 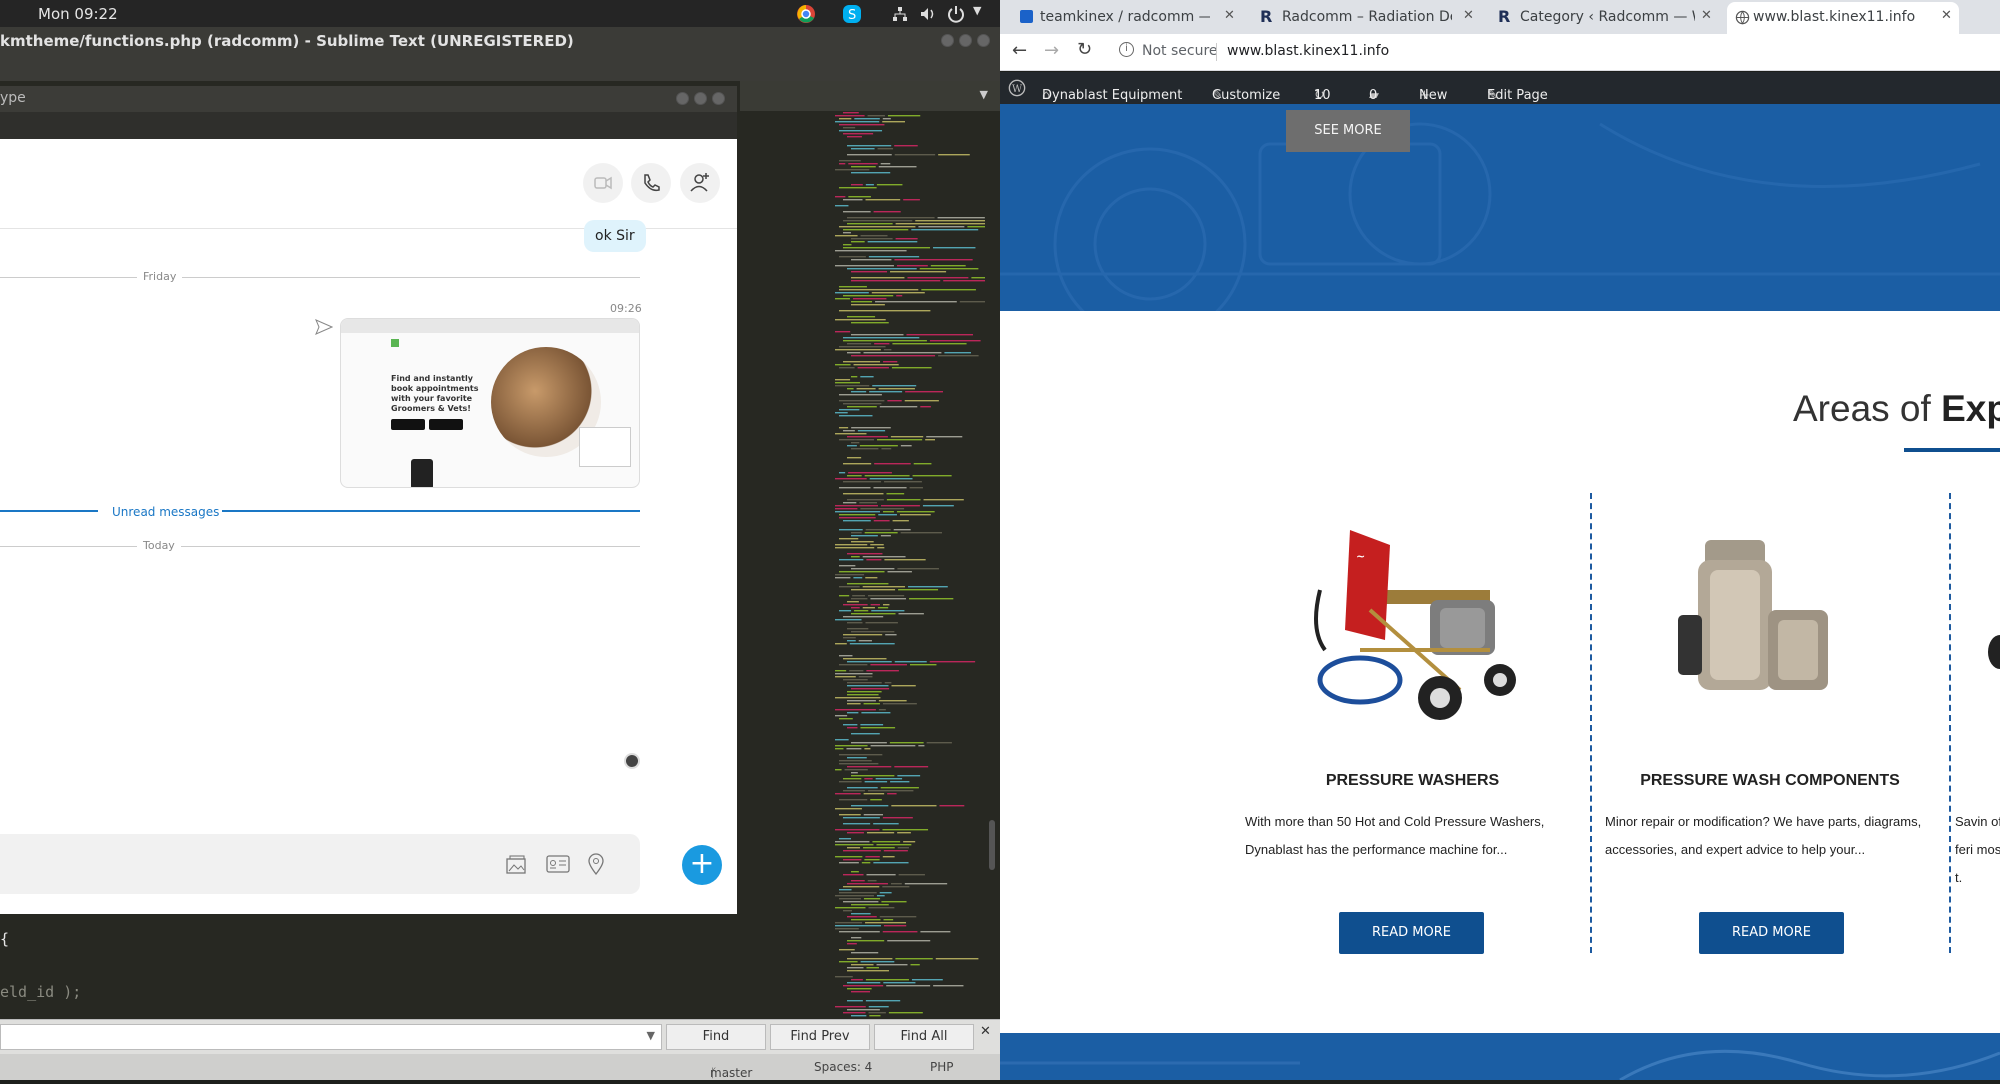 What do you see at coordinates (13, 98) in the screenshot?
I see `skype-window-title: ype` at bounding box center [13, 98].